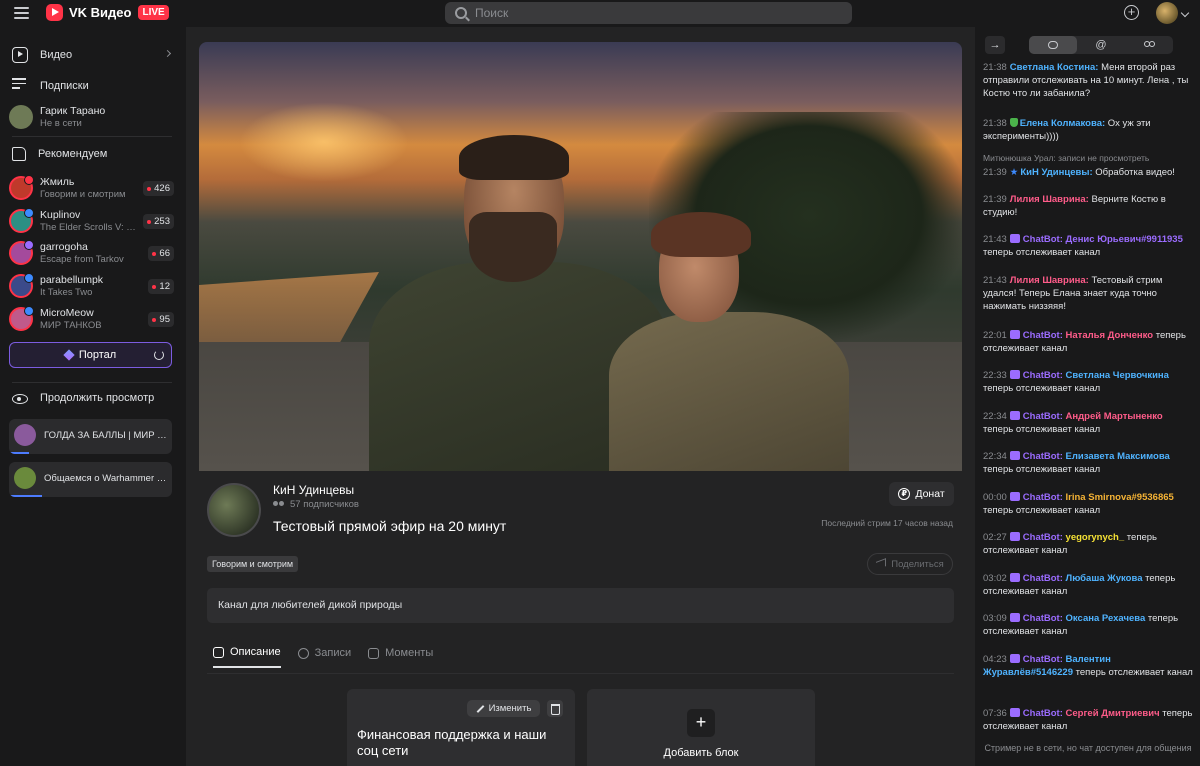 This screenshot has height=766, width=1200. Describe the element at coordinates (1054, 67) in the screenshot. I see `message-author: Светлана Костина:` at that location.